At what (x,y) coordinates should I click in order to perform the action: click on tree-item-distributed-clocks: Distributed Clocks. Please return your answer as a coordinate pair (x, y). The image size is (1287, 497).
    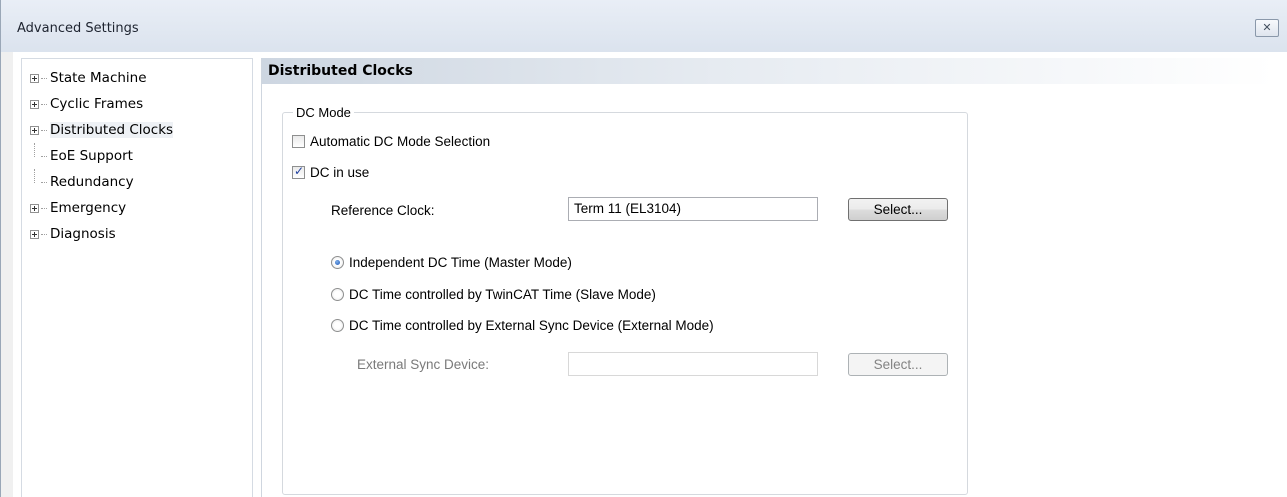
    Looking at the image, I should click on (102, 130).